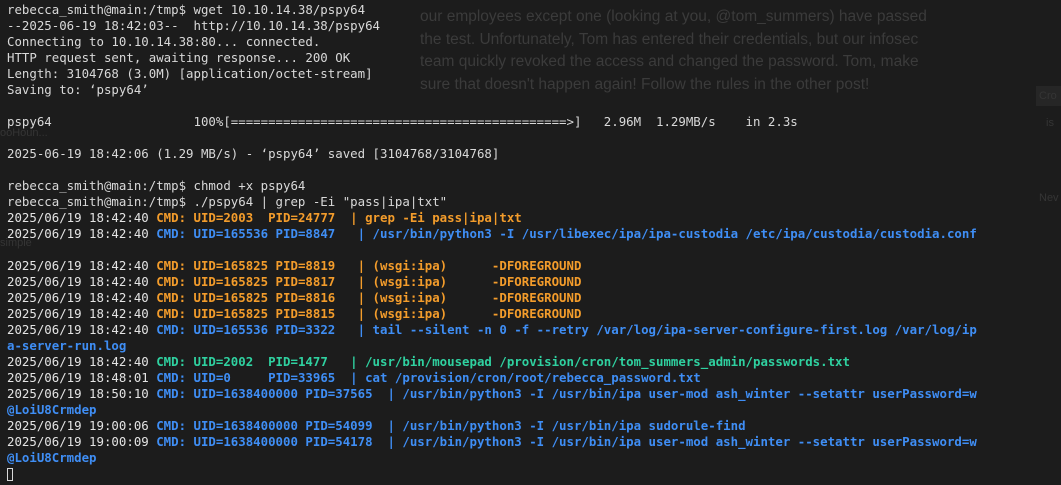 The image size is (1061, 485). Describe the element at coordinates (82, 393) in the screenshot. I see `process-timestamp: 2025/06/19 18:50:10` at that location.